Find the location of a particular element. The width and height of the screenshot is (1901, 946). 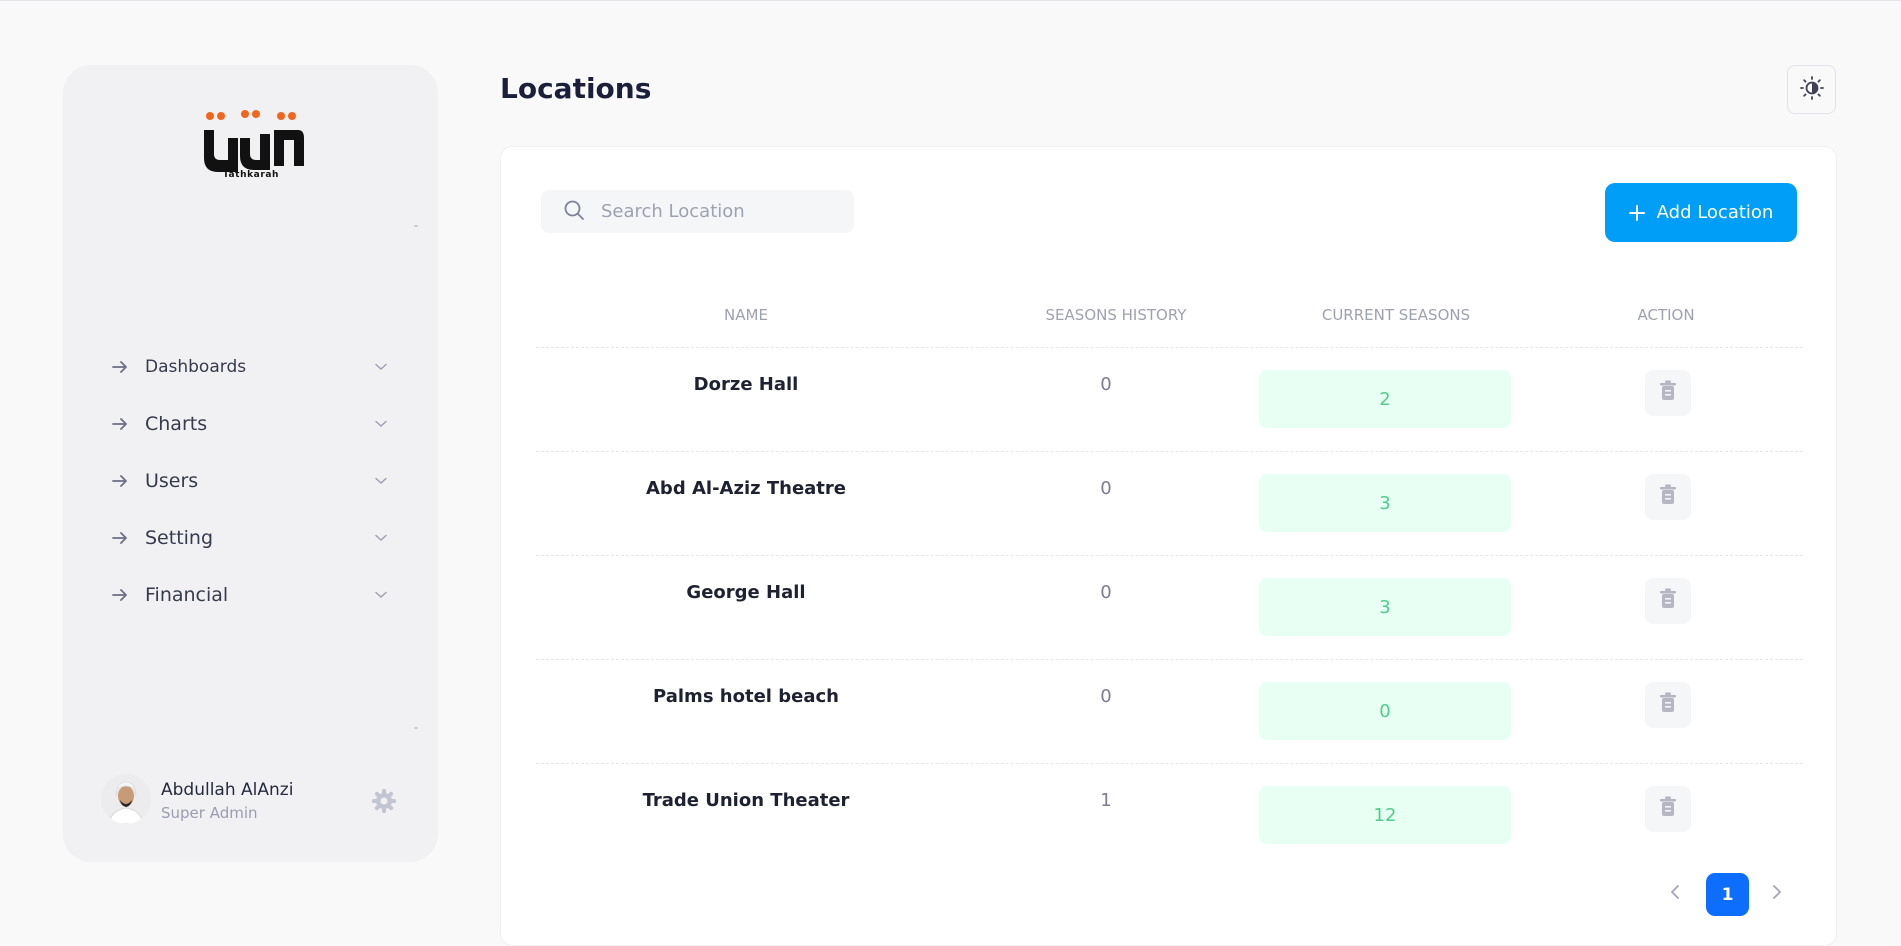

search-icon is located at coordinates (574, 212).